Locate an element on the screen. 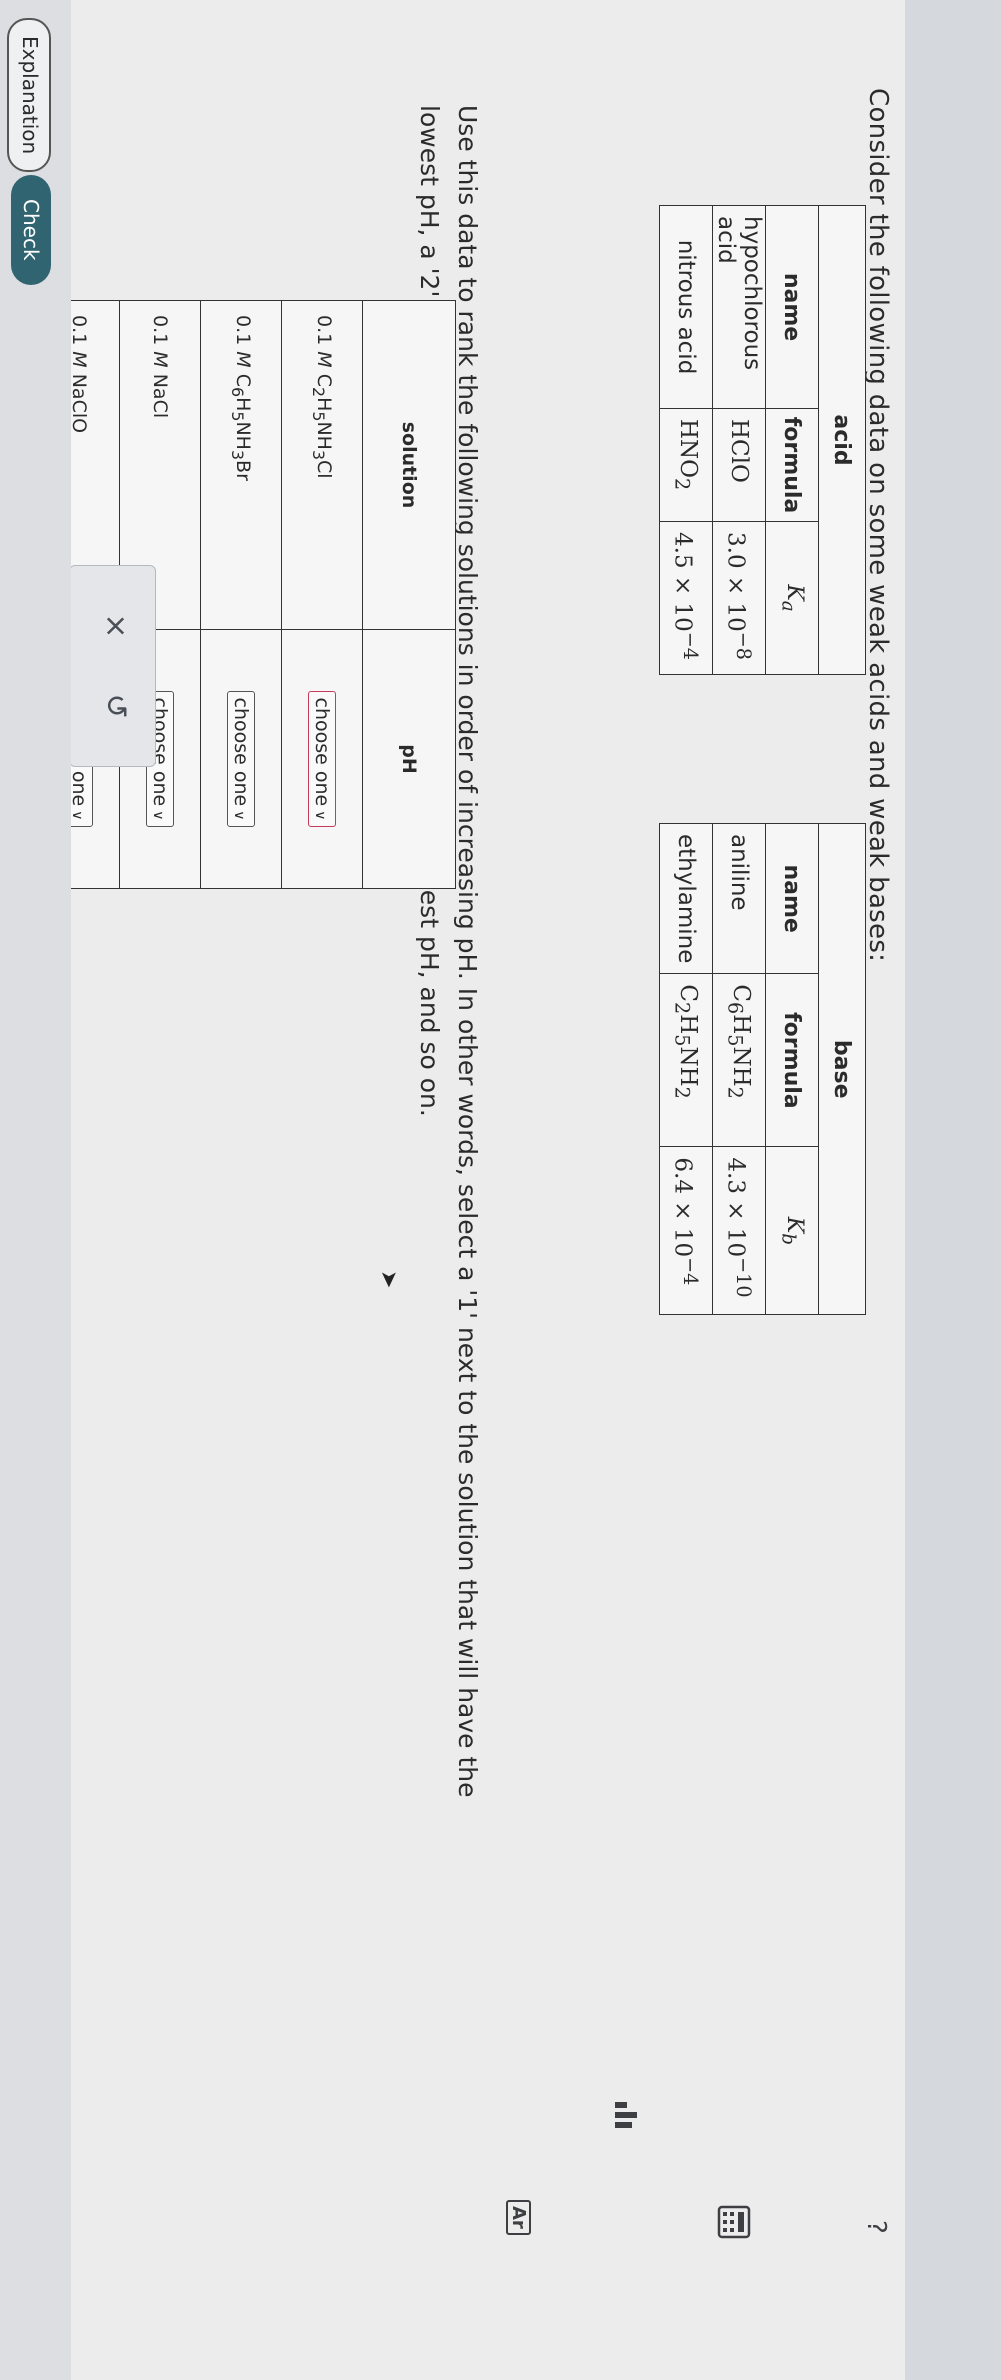 The height and width of the screenshot is (2380, 1001). base-group-header: base is located at coordinates (842, 1069).